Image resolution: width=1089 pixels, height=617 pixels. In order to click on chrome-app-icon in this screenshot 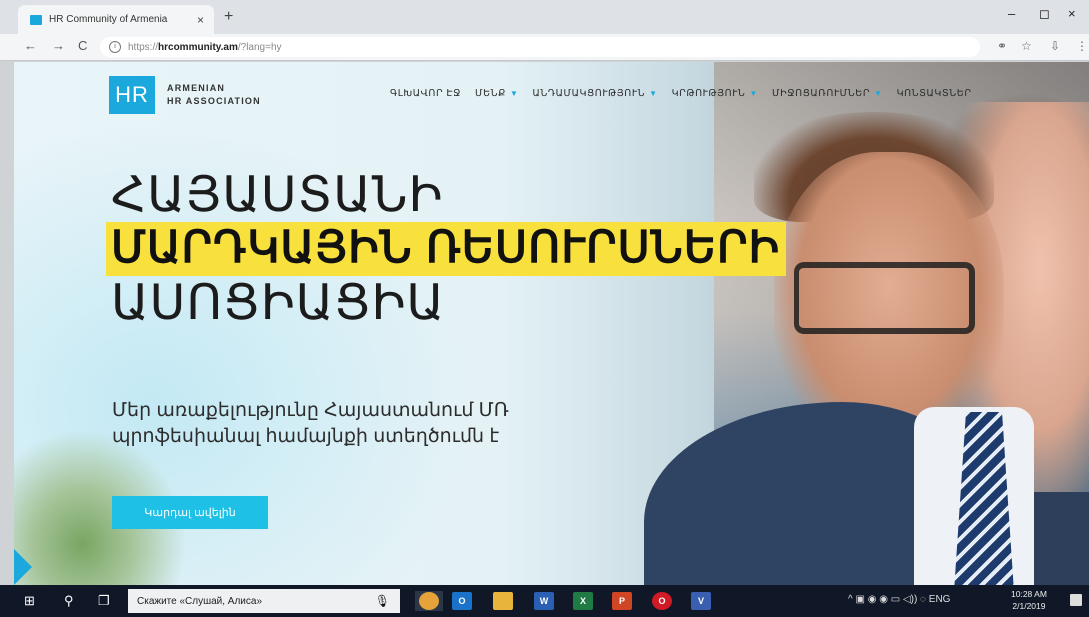, I will do `click(429, 601)`.